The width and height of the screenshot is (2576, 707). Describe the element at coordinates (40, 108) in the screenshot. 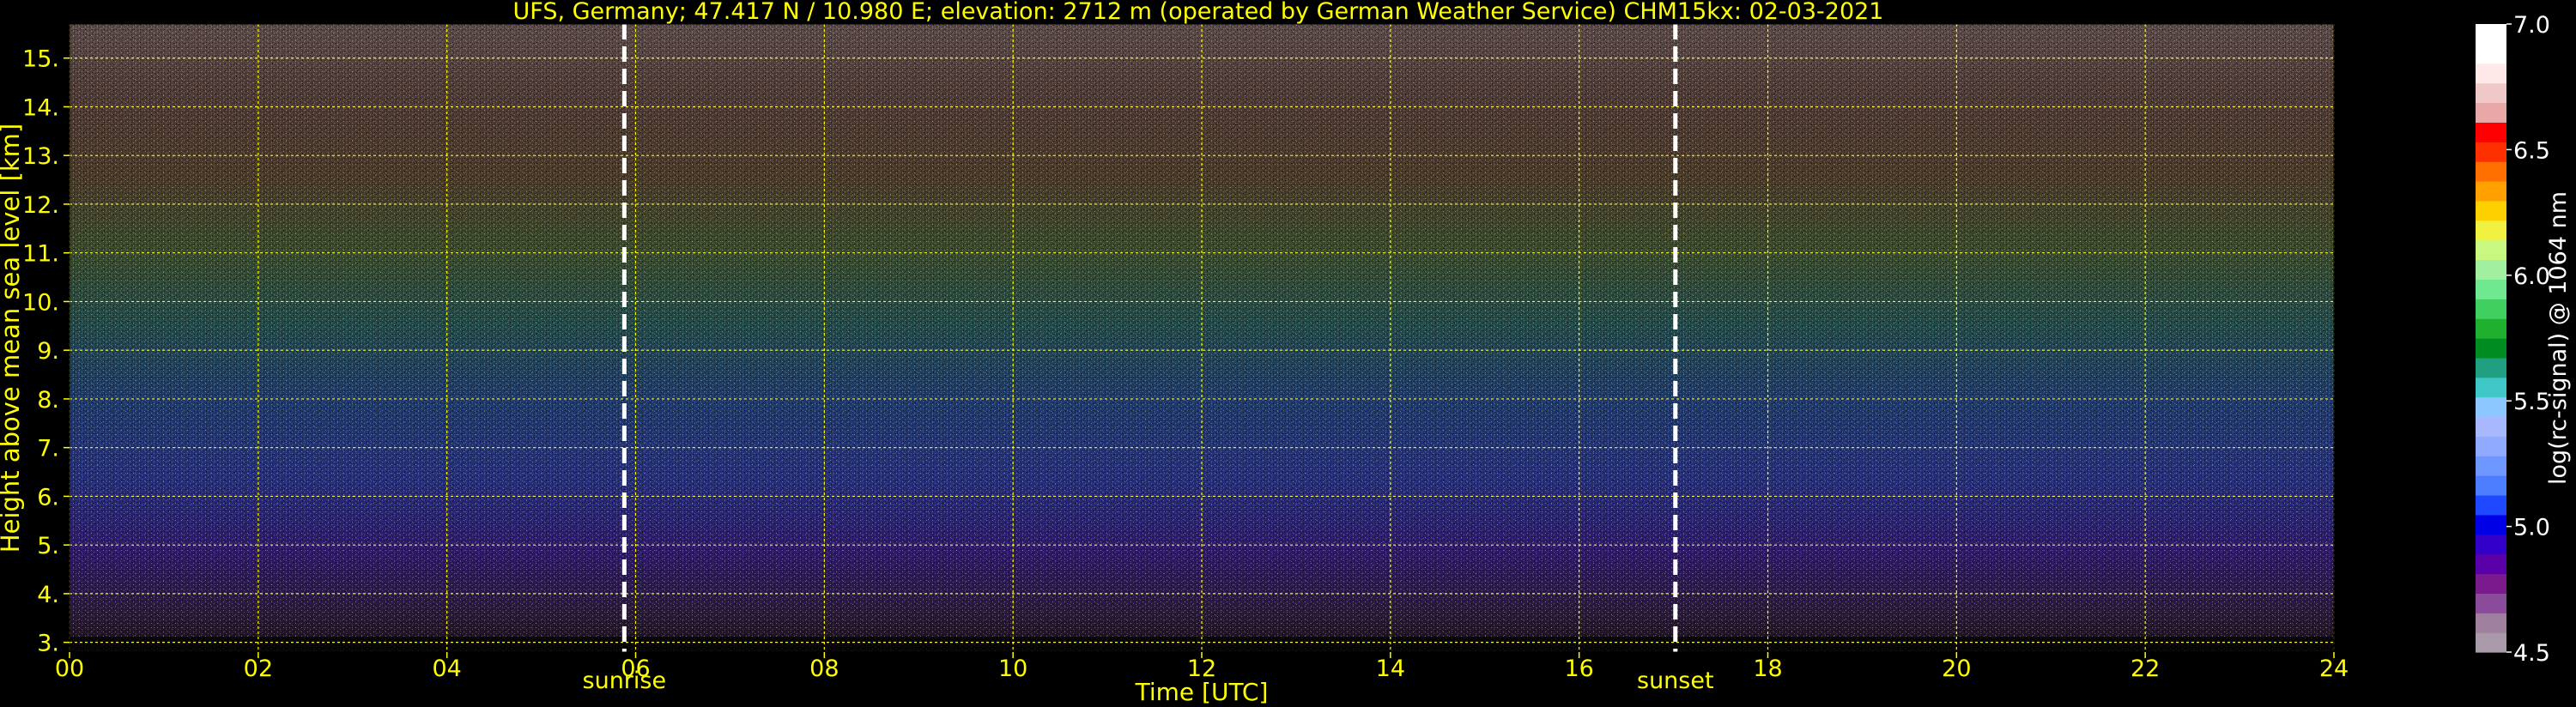

I see `y-tick-label: 14.` at that location.